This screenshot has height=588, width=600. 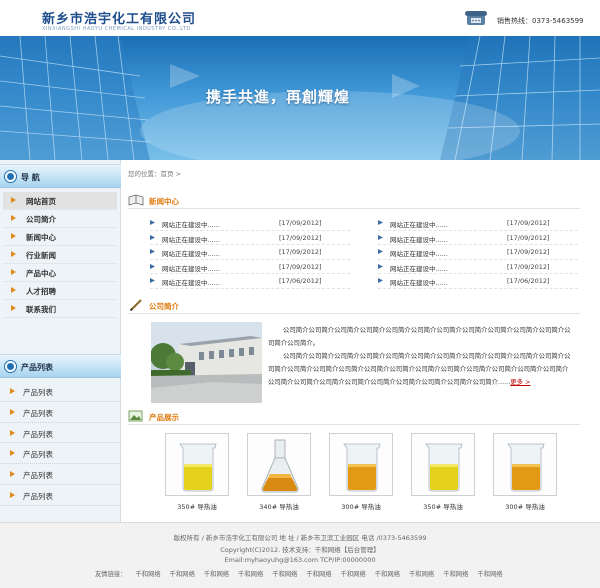 What do you see at coordinates (540, 21) in the screenshot?
I see `sales-hotline: 销售热线：0373-5463599` at bounding box center [540, 21].